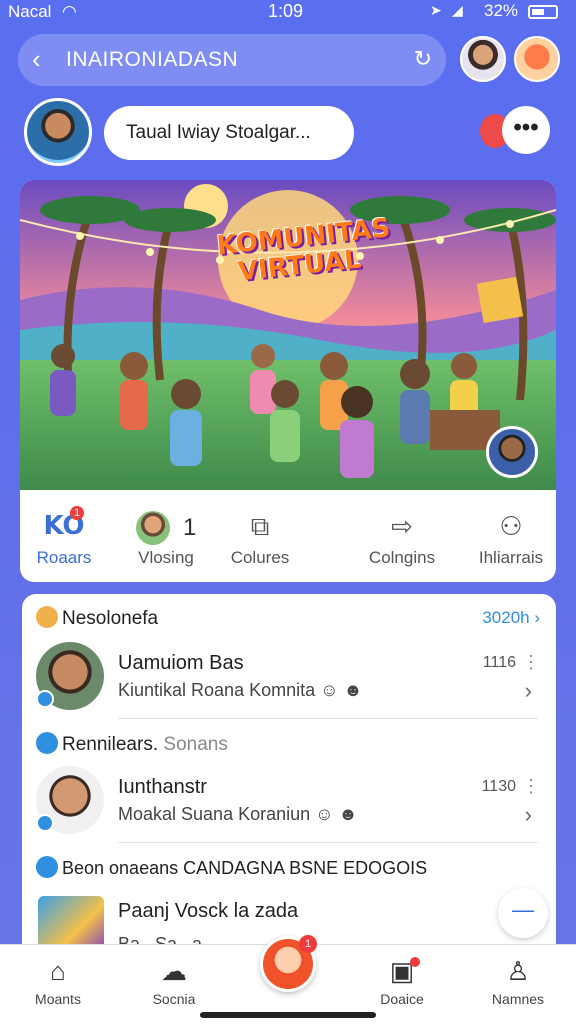 The height and width of the screenshot is (1024, 576). I want to click on carrier-label: Nacal, so click(30, 11).